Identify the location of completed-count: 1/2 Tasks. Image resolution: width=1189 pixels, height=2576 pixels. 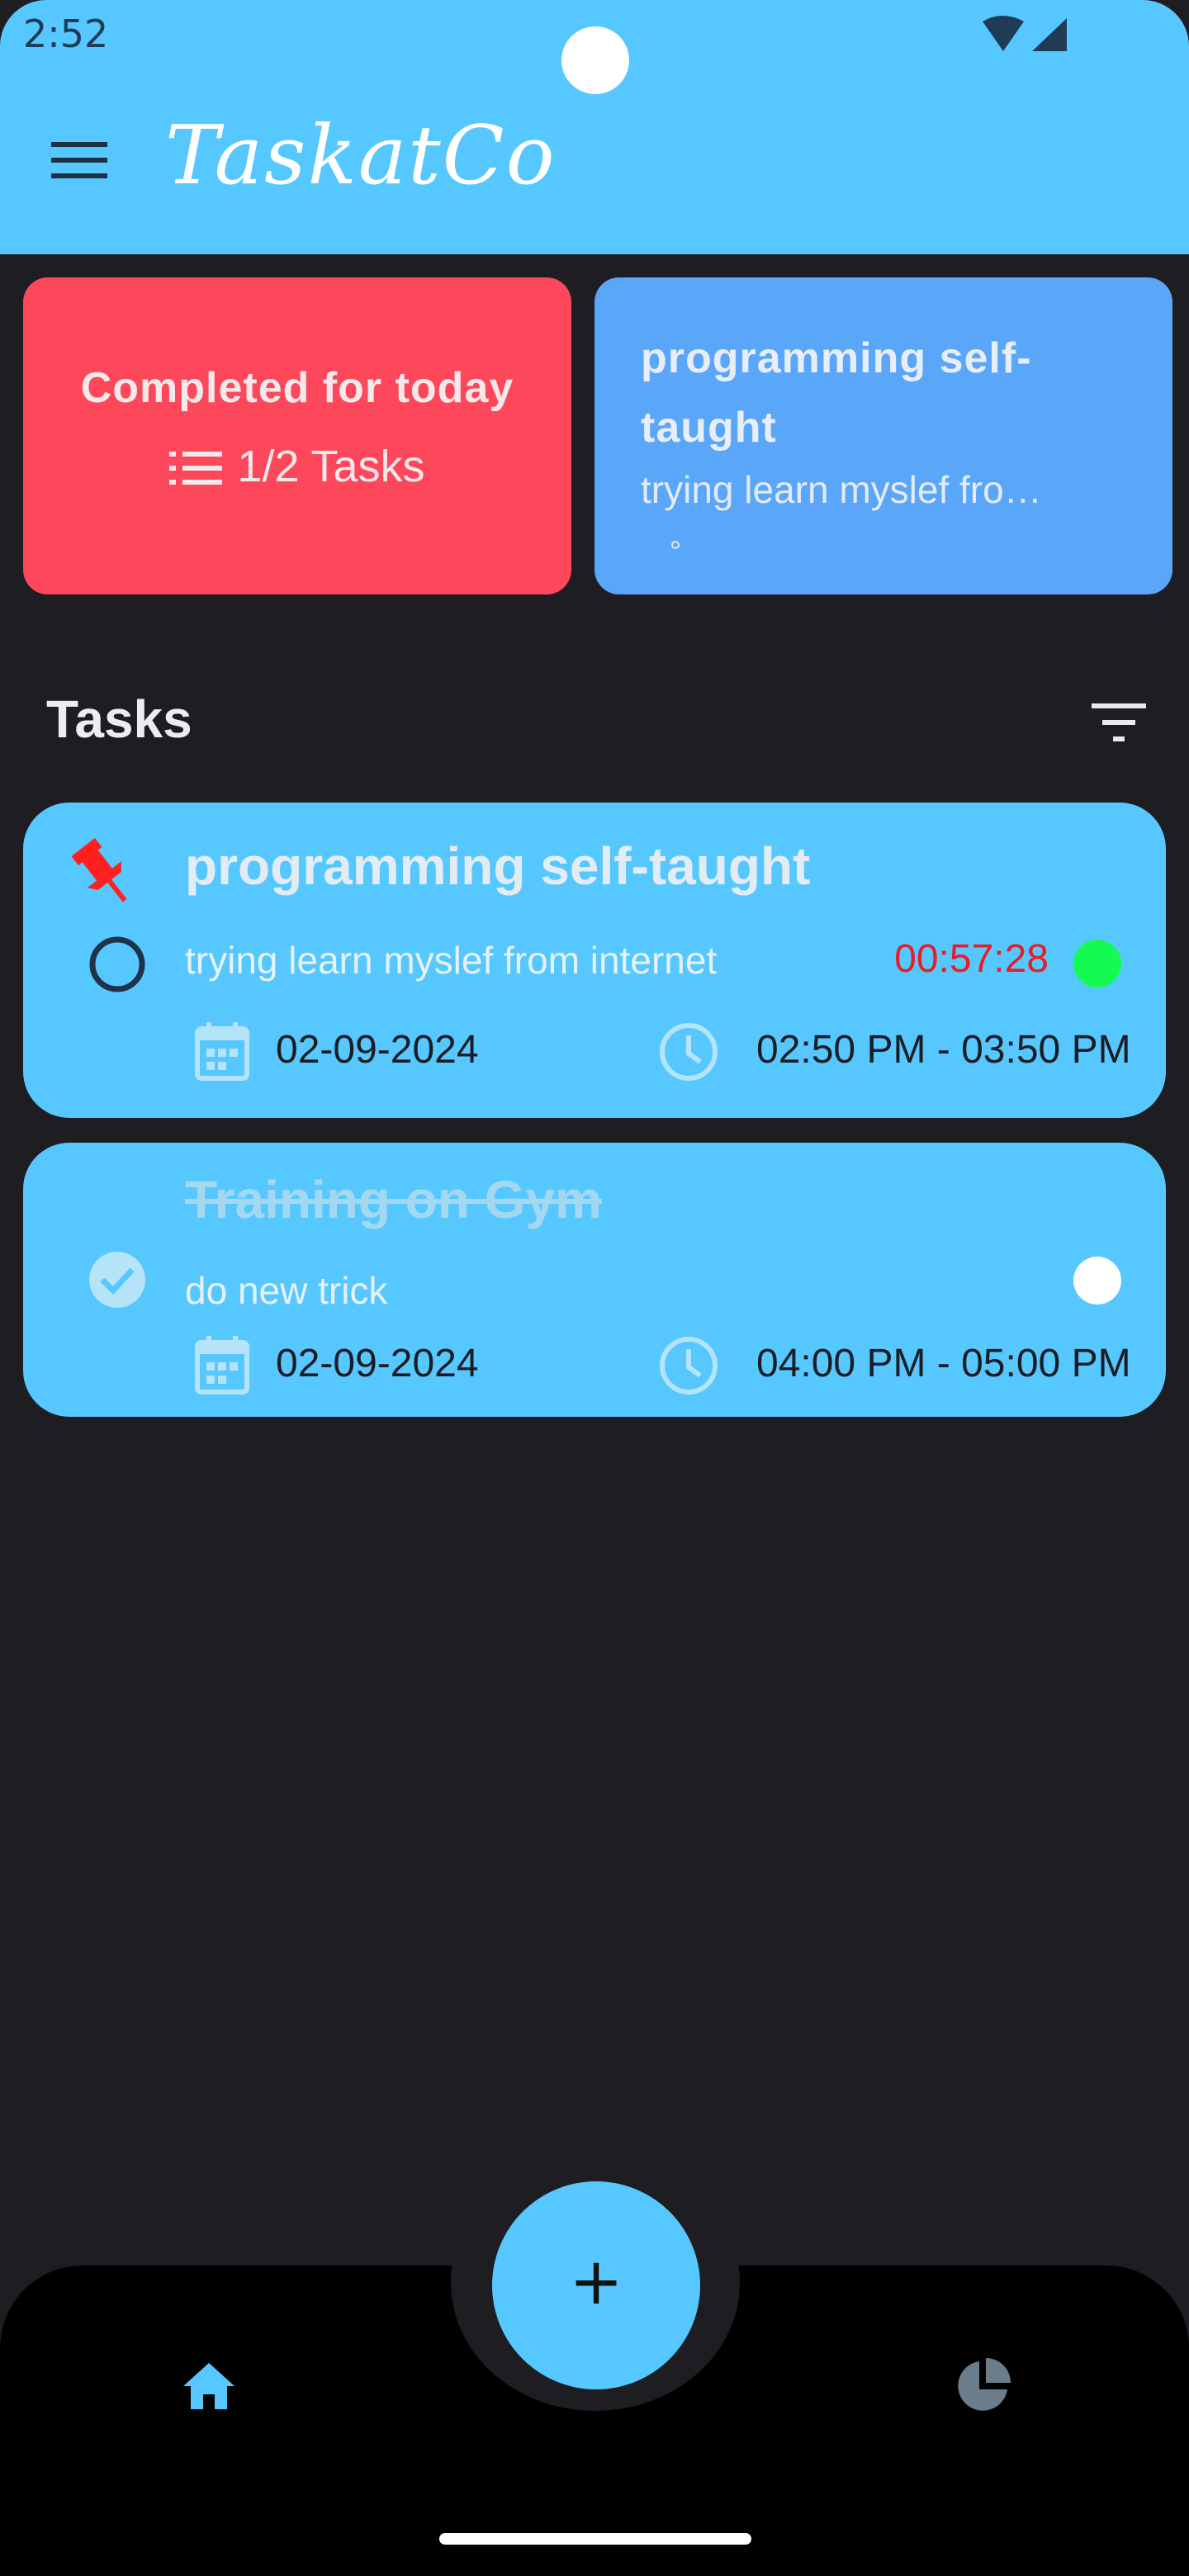
(297, 466).